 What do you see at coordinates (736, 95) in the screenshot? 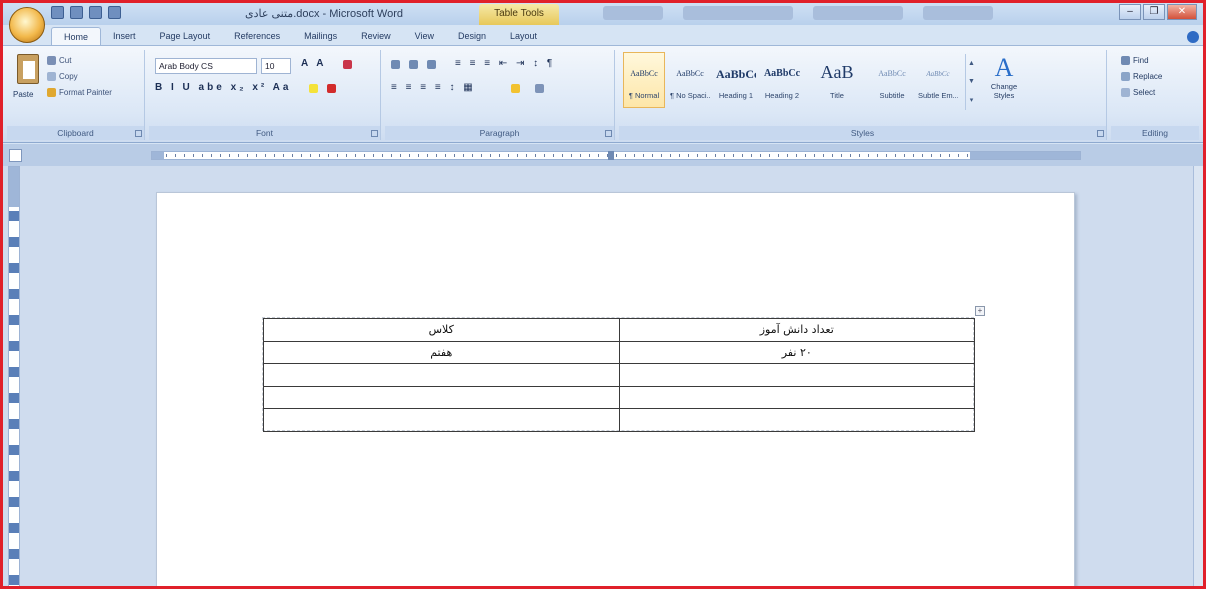
I see `style-name: Heading 1` at bounding box center [736, 95].